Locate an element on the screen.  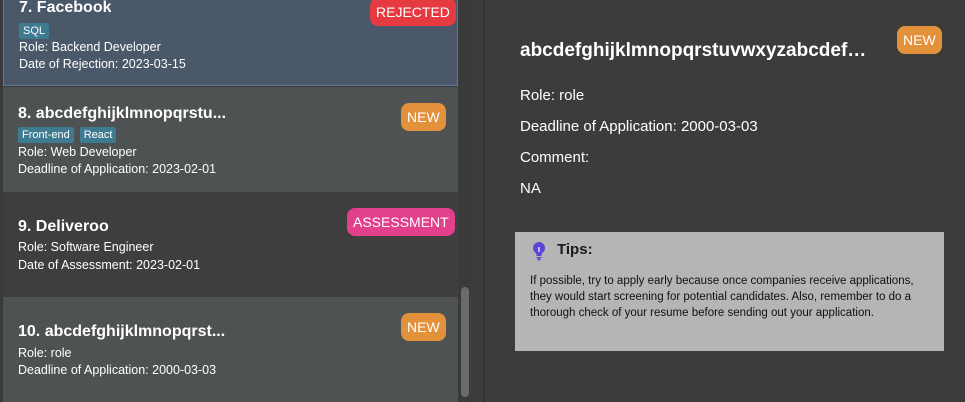
tag-list: SQL is located at coordinates (34, 31).